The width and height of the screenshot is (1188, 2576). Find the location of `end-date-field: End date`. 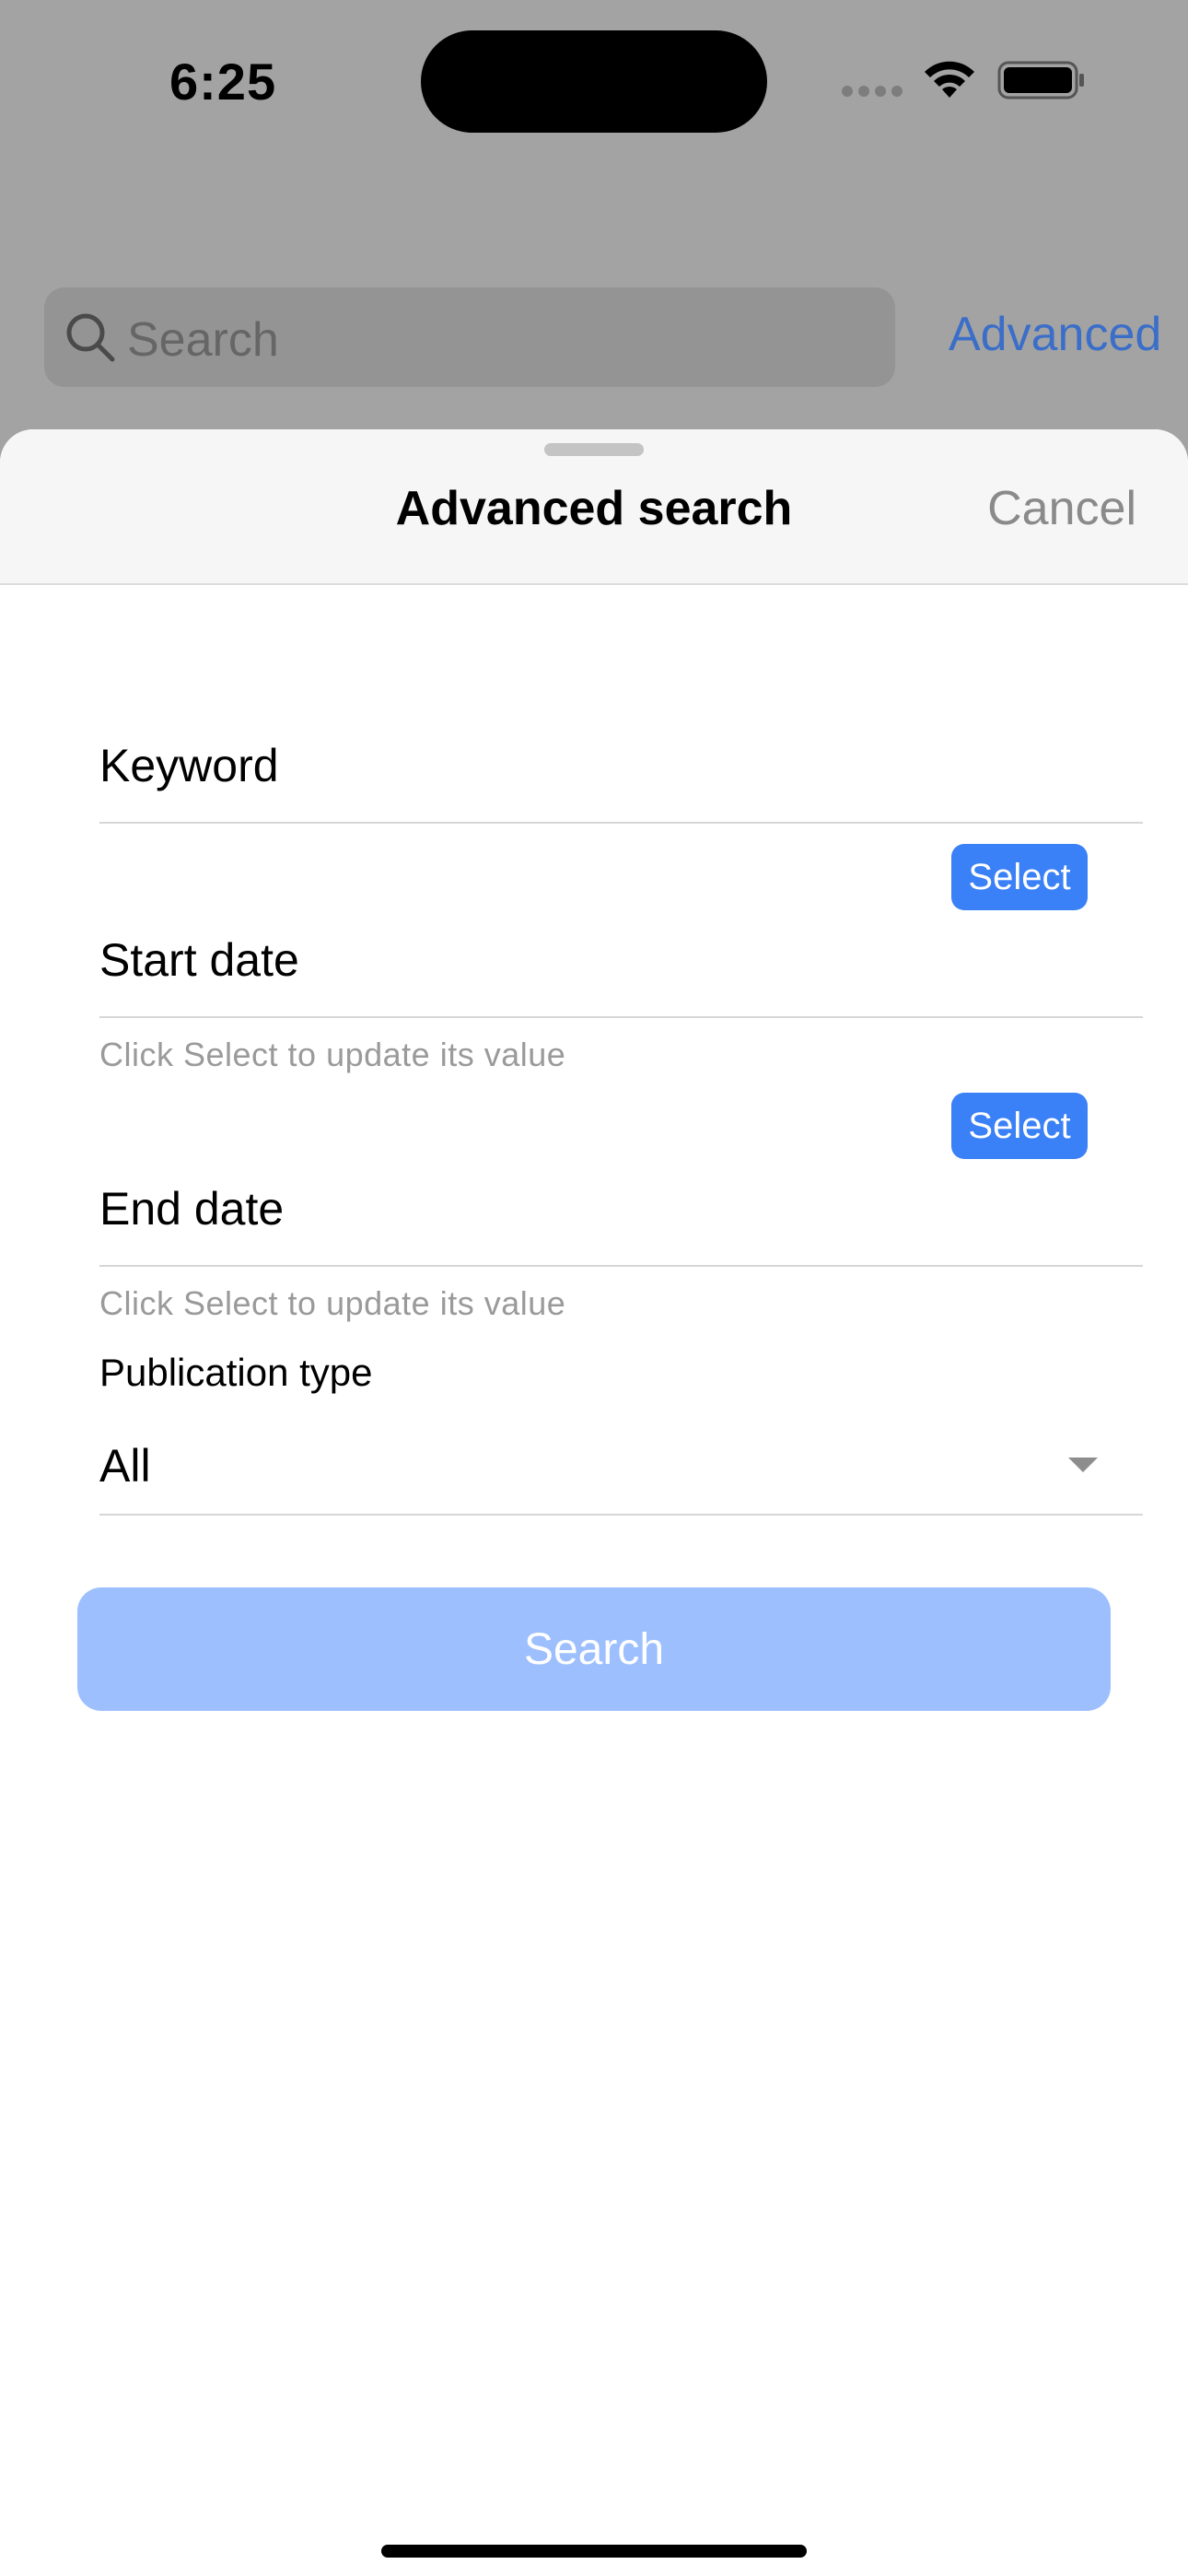

end-date-field: End date is located at coordinates (191, 1208).